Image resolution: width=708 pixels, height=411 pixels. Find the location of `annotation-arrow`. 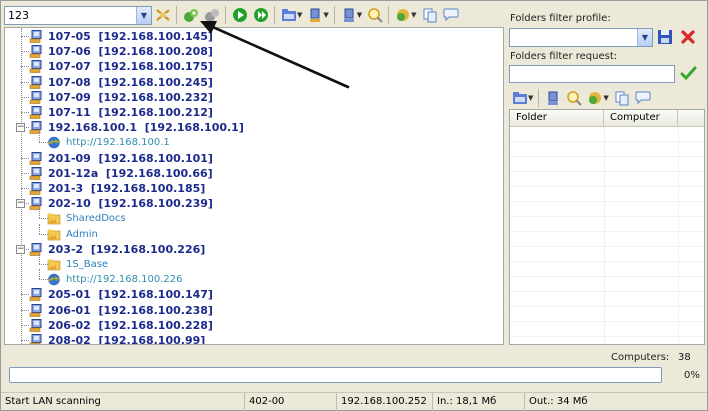

annotation-arrow is located at coordinates (275, 55).